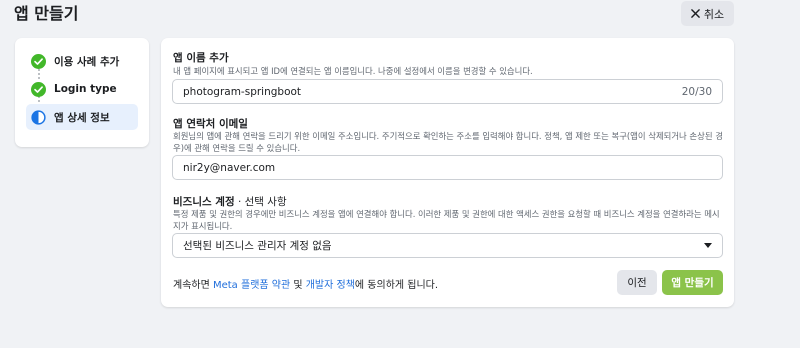 This screenshot has width=800, height=348. Describe the element at coordinates (298, 285) in the screenshot. I see `terms-and: 및` at that location.